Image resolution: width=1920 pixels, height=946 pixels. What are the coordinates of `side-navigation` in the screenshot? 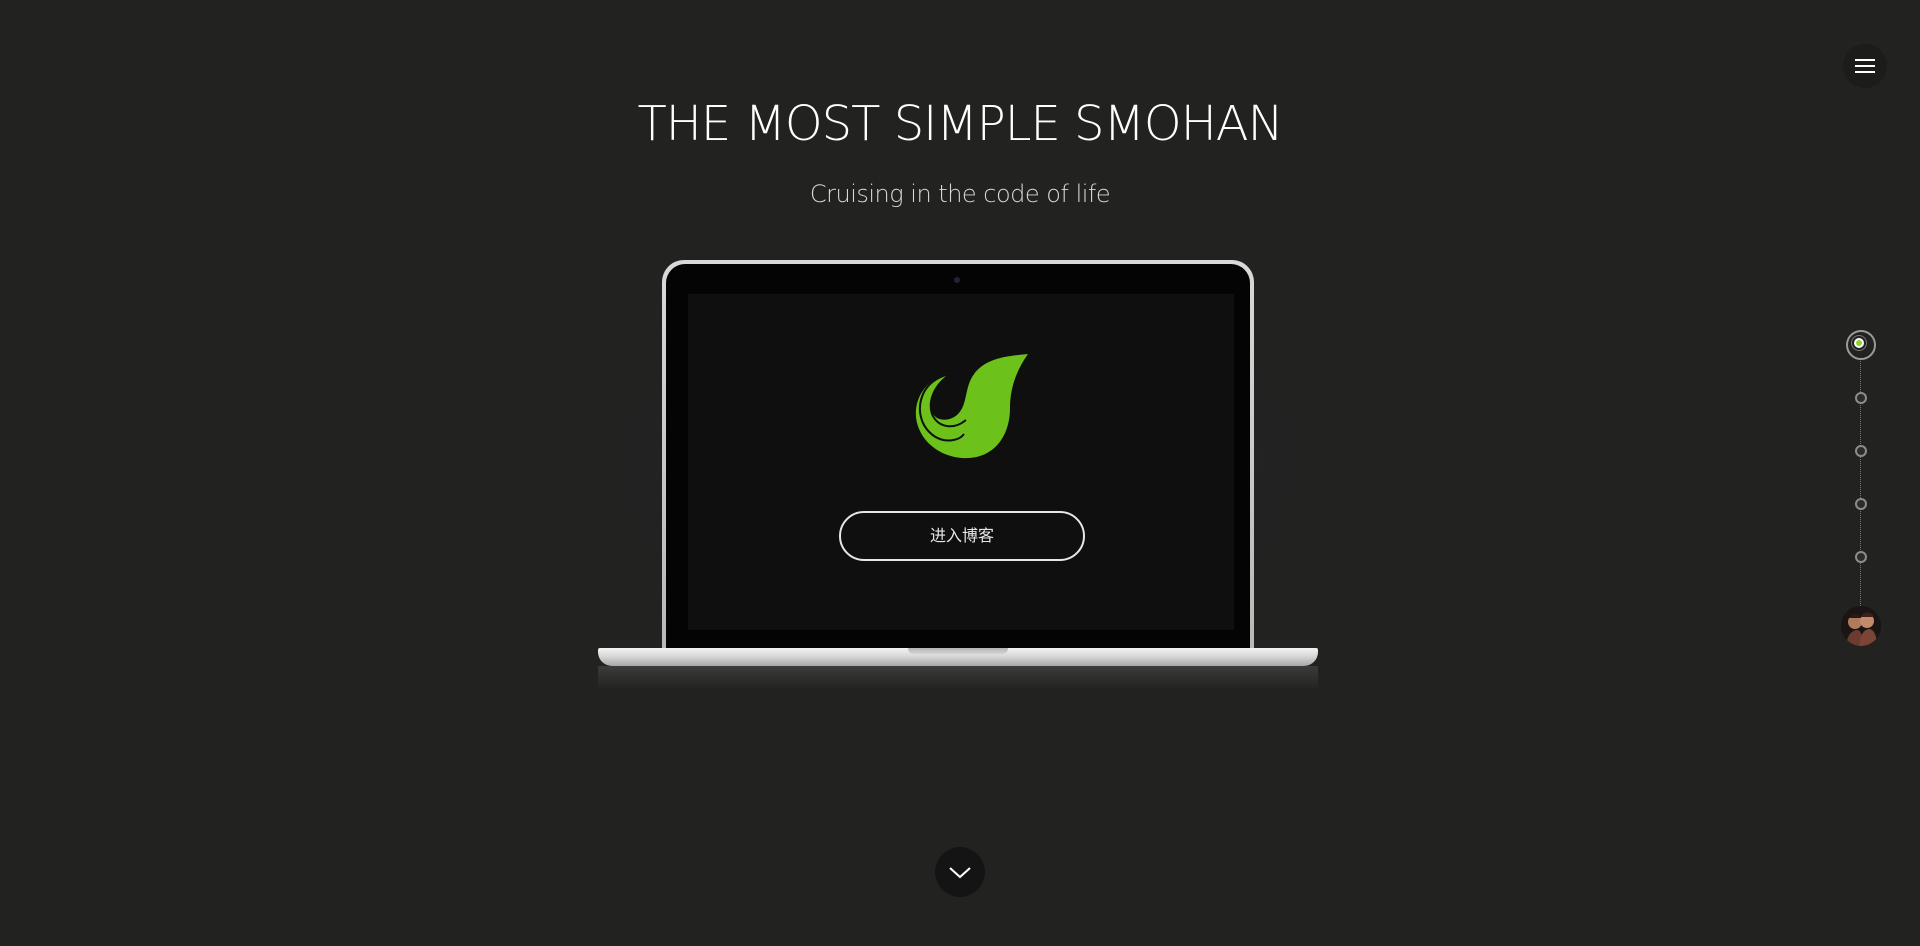 It's located at (1861, 495).